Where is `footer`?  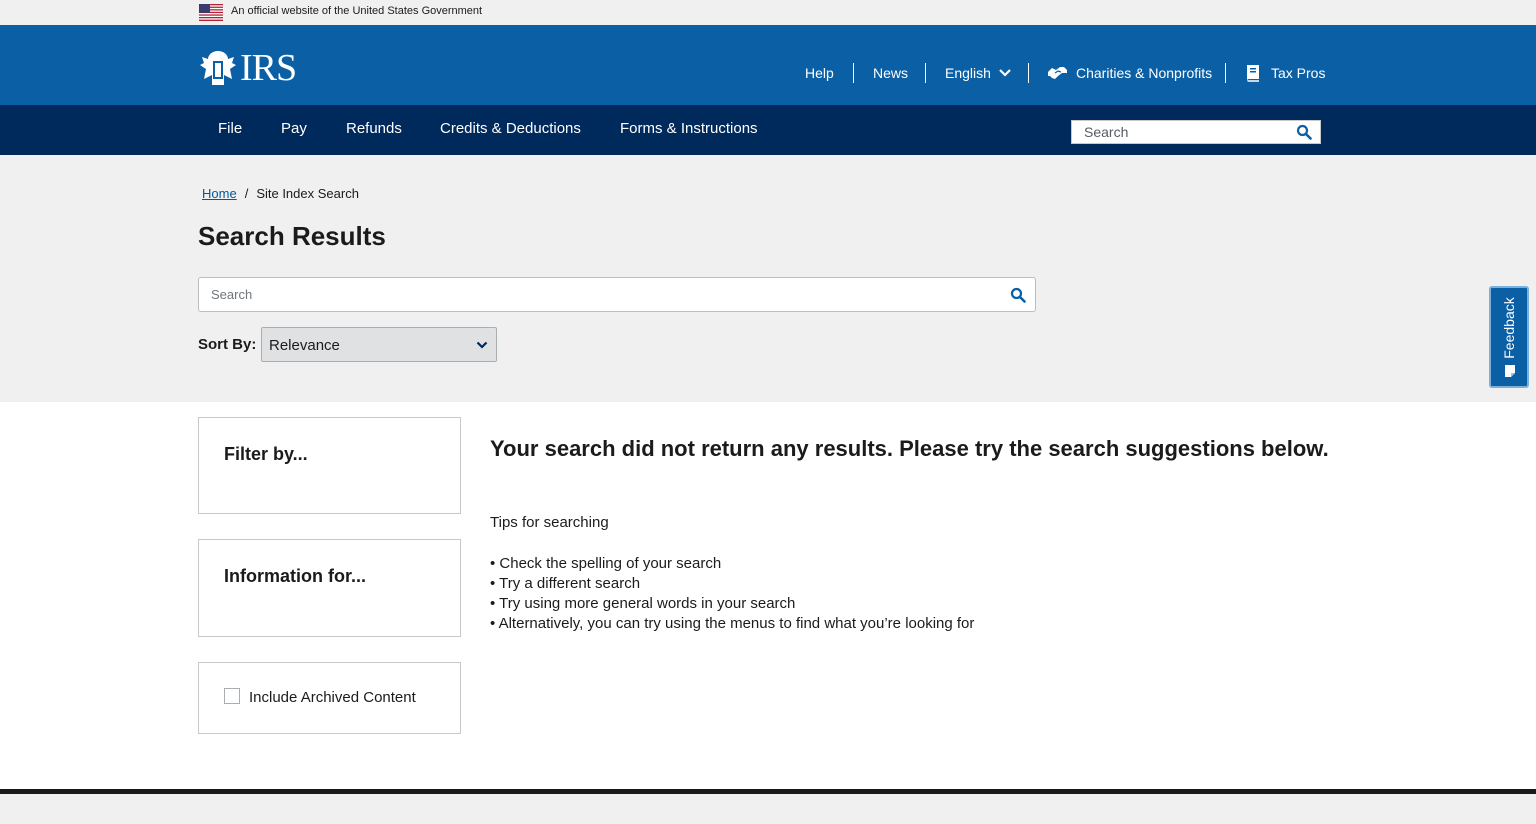
footer is located at coordinates (768, 809).